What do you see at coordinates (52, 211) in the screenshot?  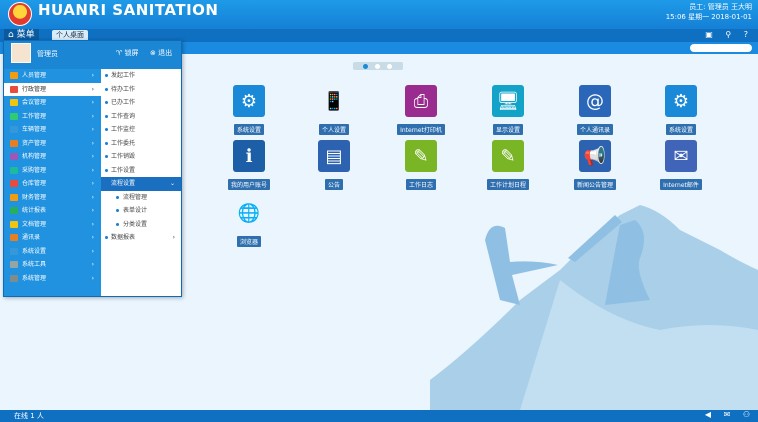 I see `menu-category: 统计报表 ›` at bounding box center [52, 211].